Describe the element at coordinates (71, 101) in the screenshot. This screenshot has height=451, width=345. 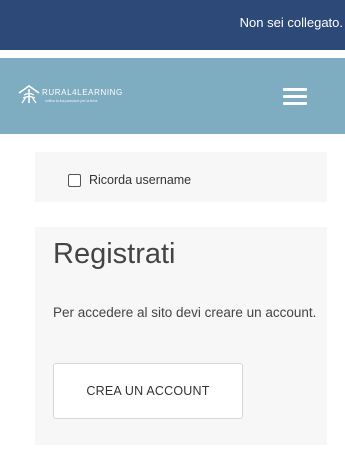
I see `logo-tagline: coltiva la tua passione per la terra` at that location.